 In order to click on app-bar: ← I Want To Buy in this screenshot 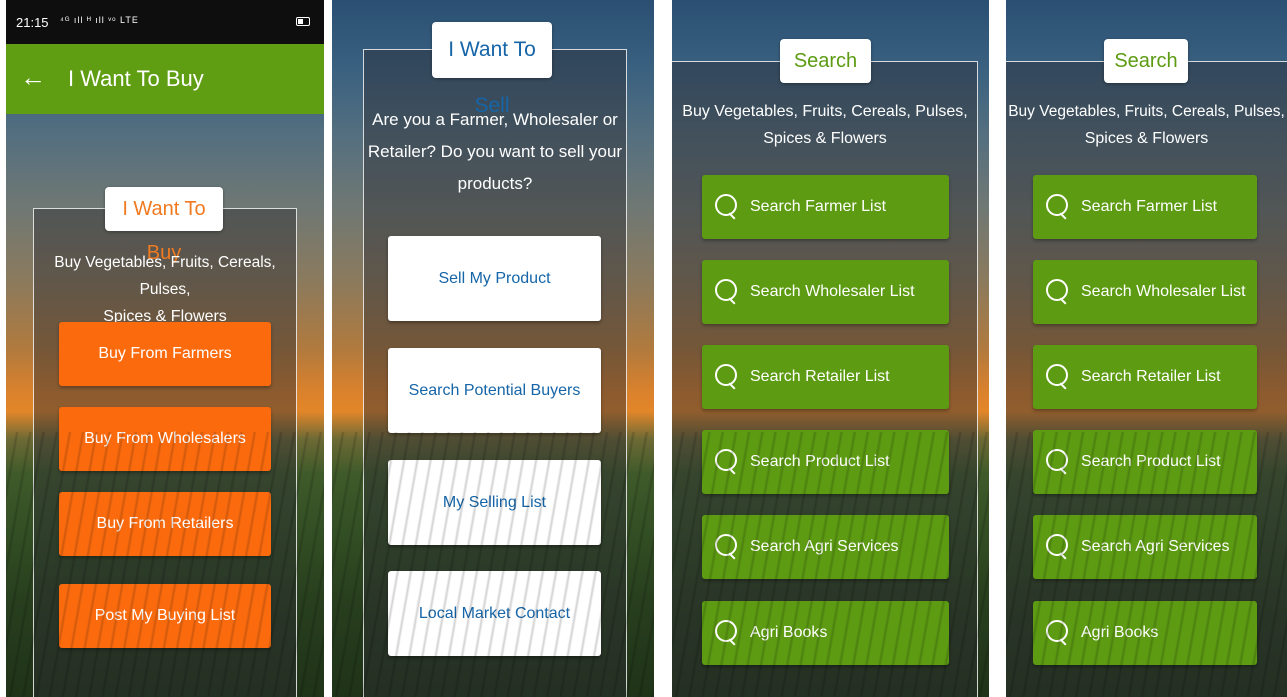, I will do `click(165, 79)`.